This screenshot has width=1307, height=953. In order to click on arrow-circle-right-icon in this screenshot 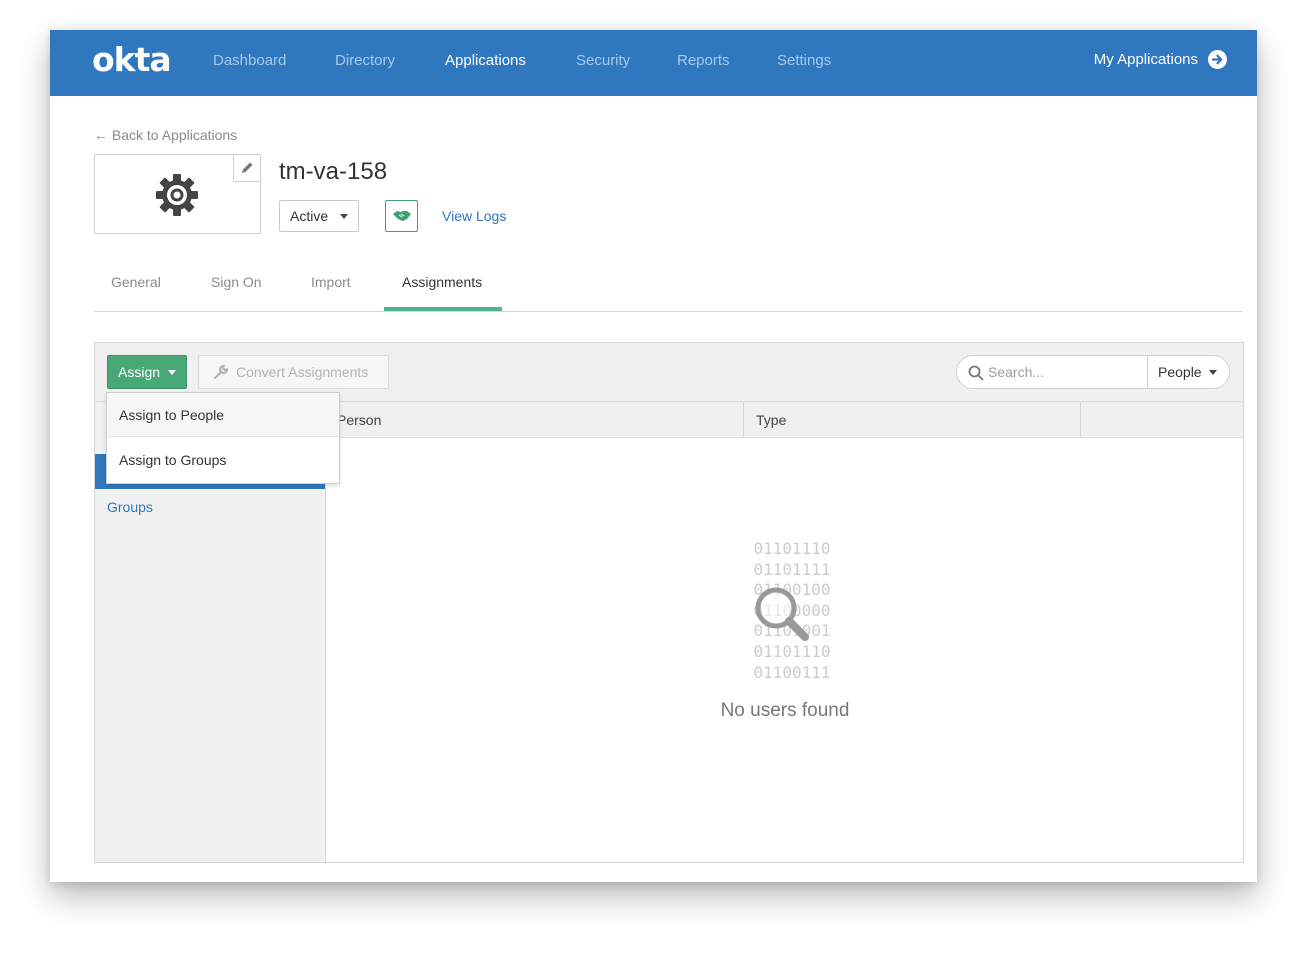, I will do `click(1217, 59)`.